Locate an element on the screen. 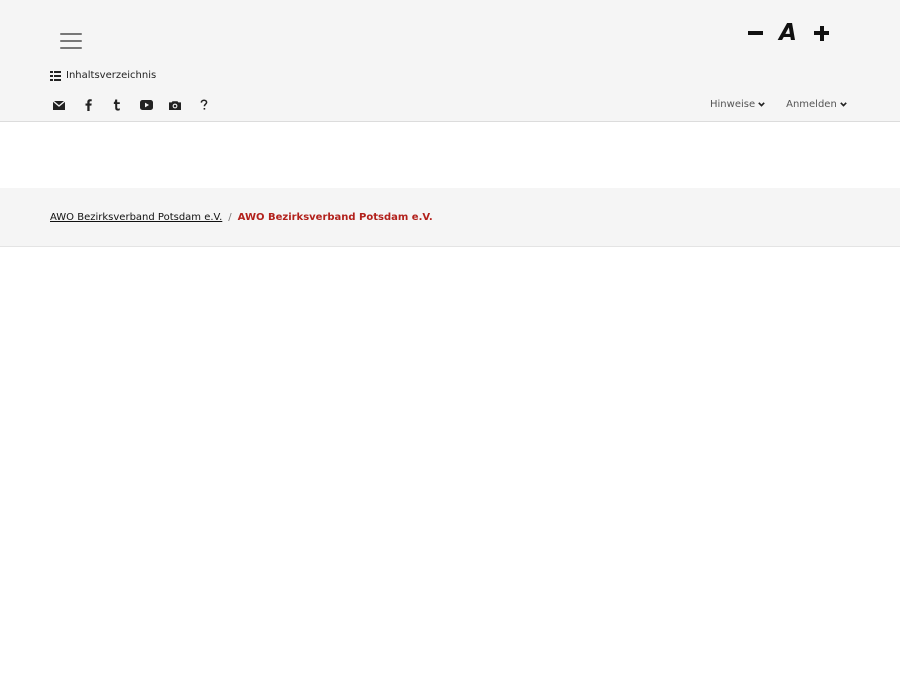 This screenshot has width=900, height=700. social-links is located at coordinates (137, 105).